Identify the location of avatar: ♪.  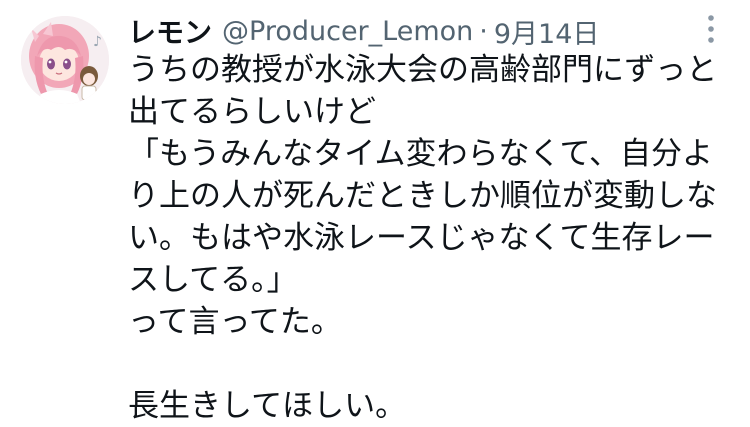
(65, 60).